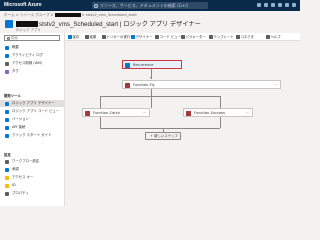  I want to click on identity-icon, so click(7, 185).